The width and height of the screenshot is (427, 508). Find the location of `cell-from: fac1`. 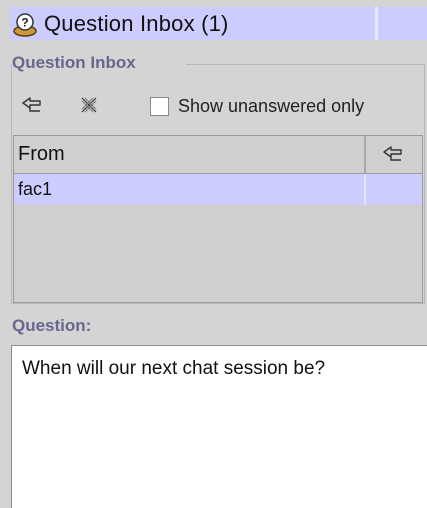

cell-from: fac1 is located at coordinates (35, 189).